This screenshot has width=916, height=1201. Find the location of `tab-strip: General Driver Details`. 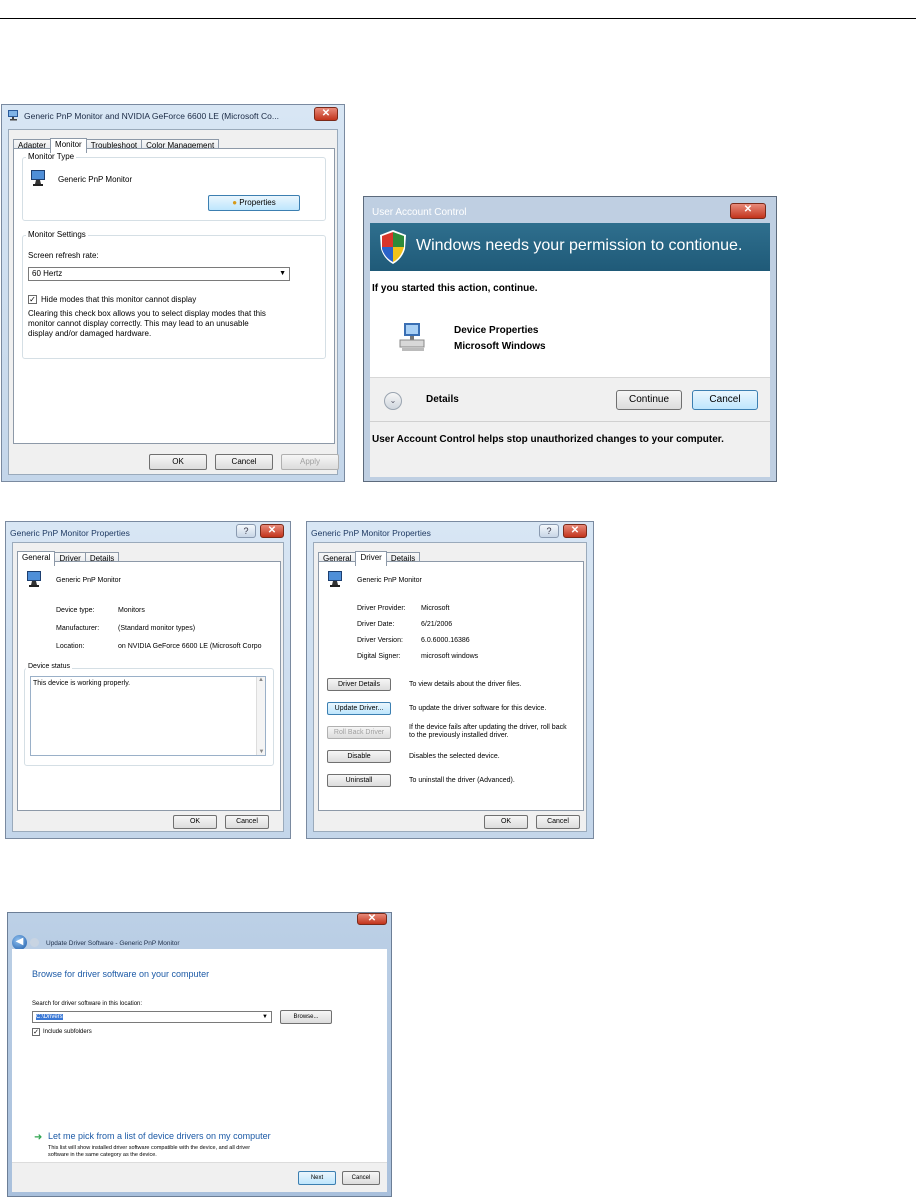

tab-strip: General Driver Details is located at coordinates (369, 556).